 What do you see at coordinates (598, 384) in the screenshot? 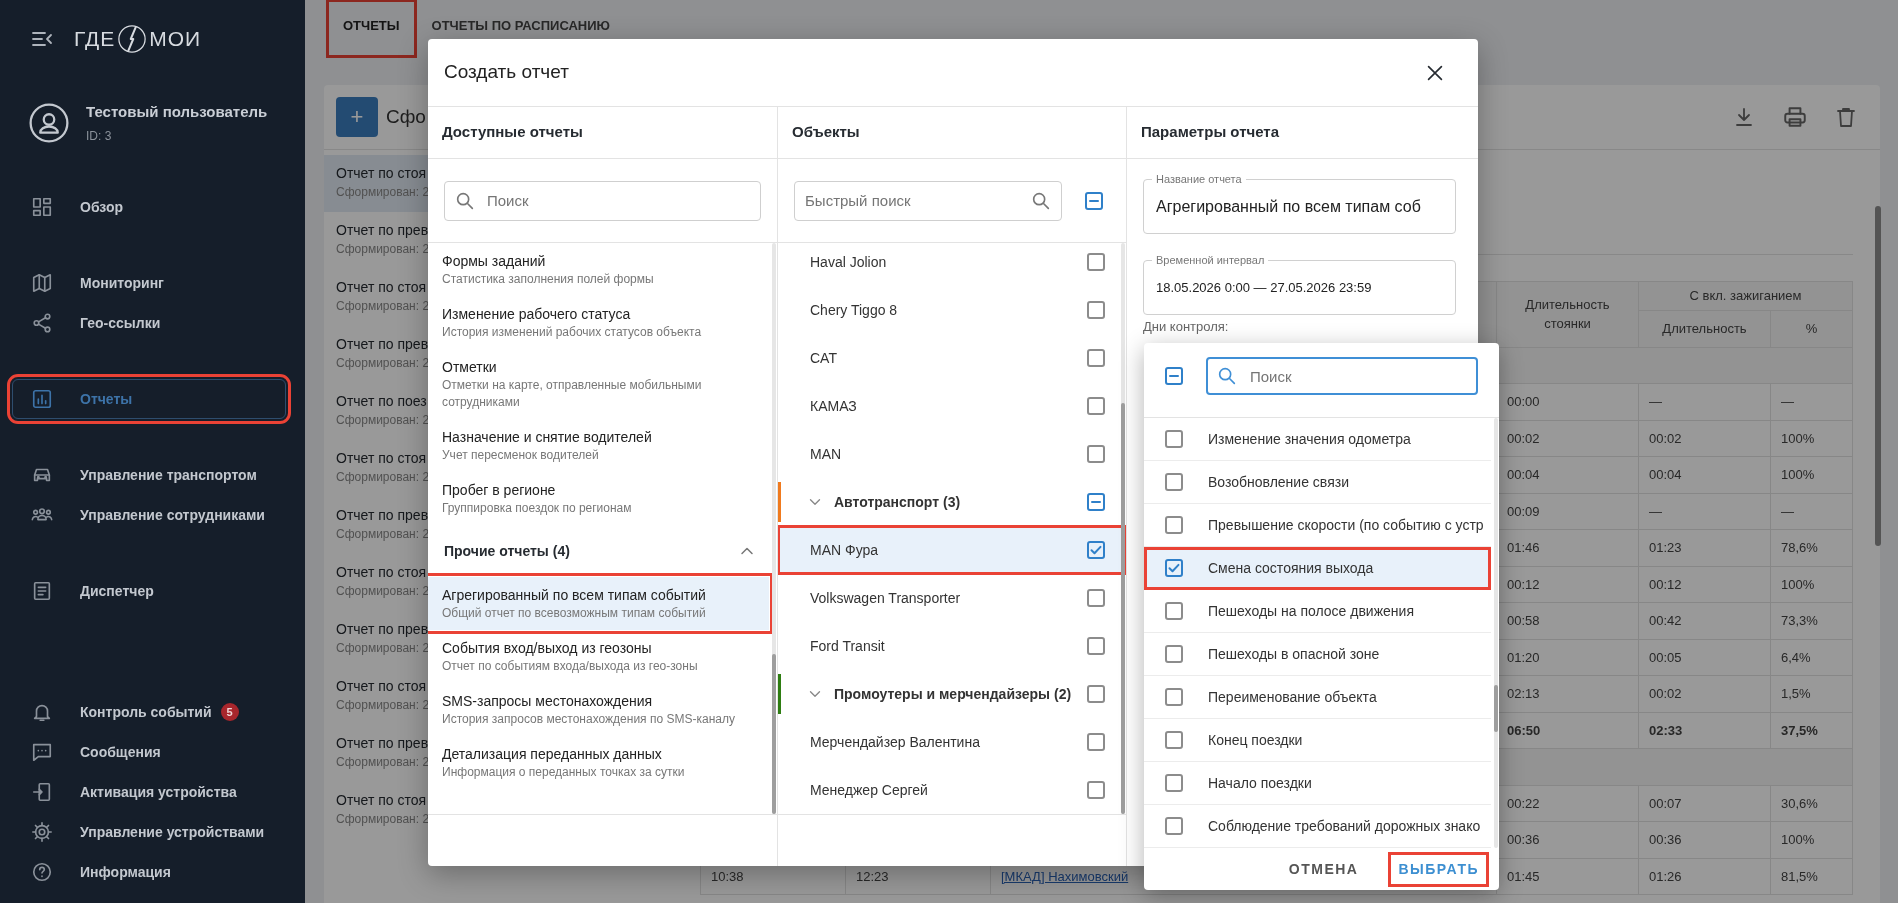
I see `report-option: Отметки Отметки на карте, отправленные мобильными сотрудниками` at bounding box center [598, 384].